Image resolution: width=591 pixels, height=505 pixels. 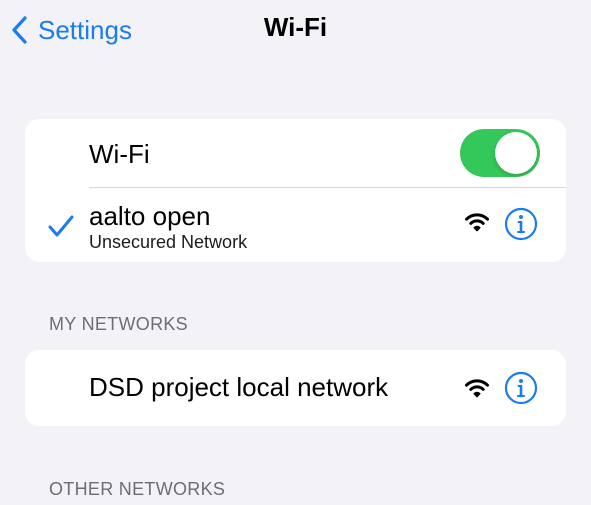 I want to click on my-networks-header: MY NETWORKS, so click(x=118, y=324).